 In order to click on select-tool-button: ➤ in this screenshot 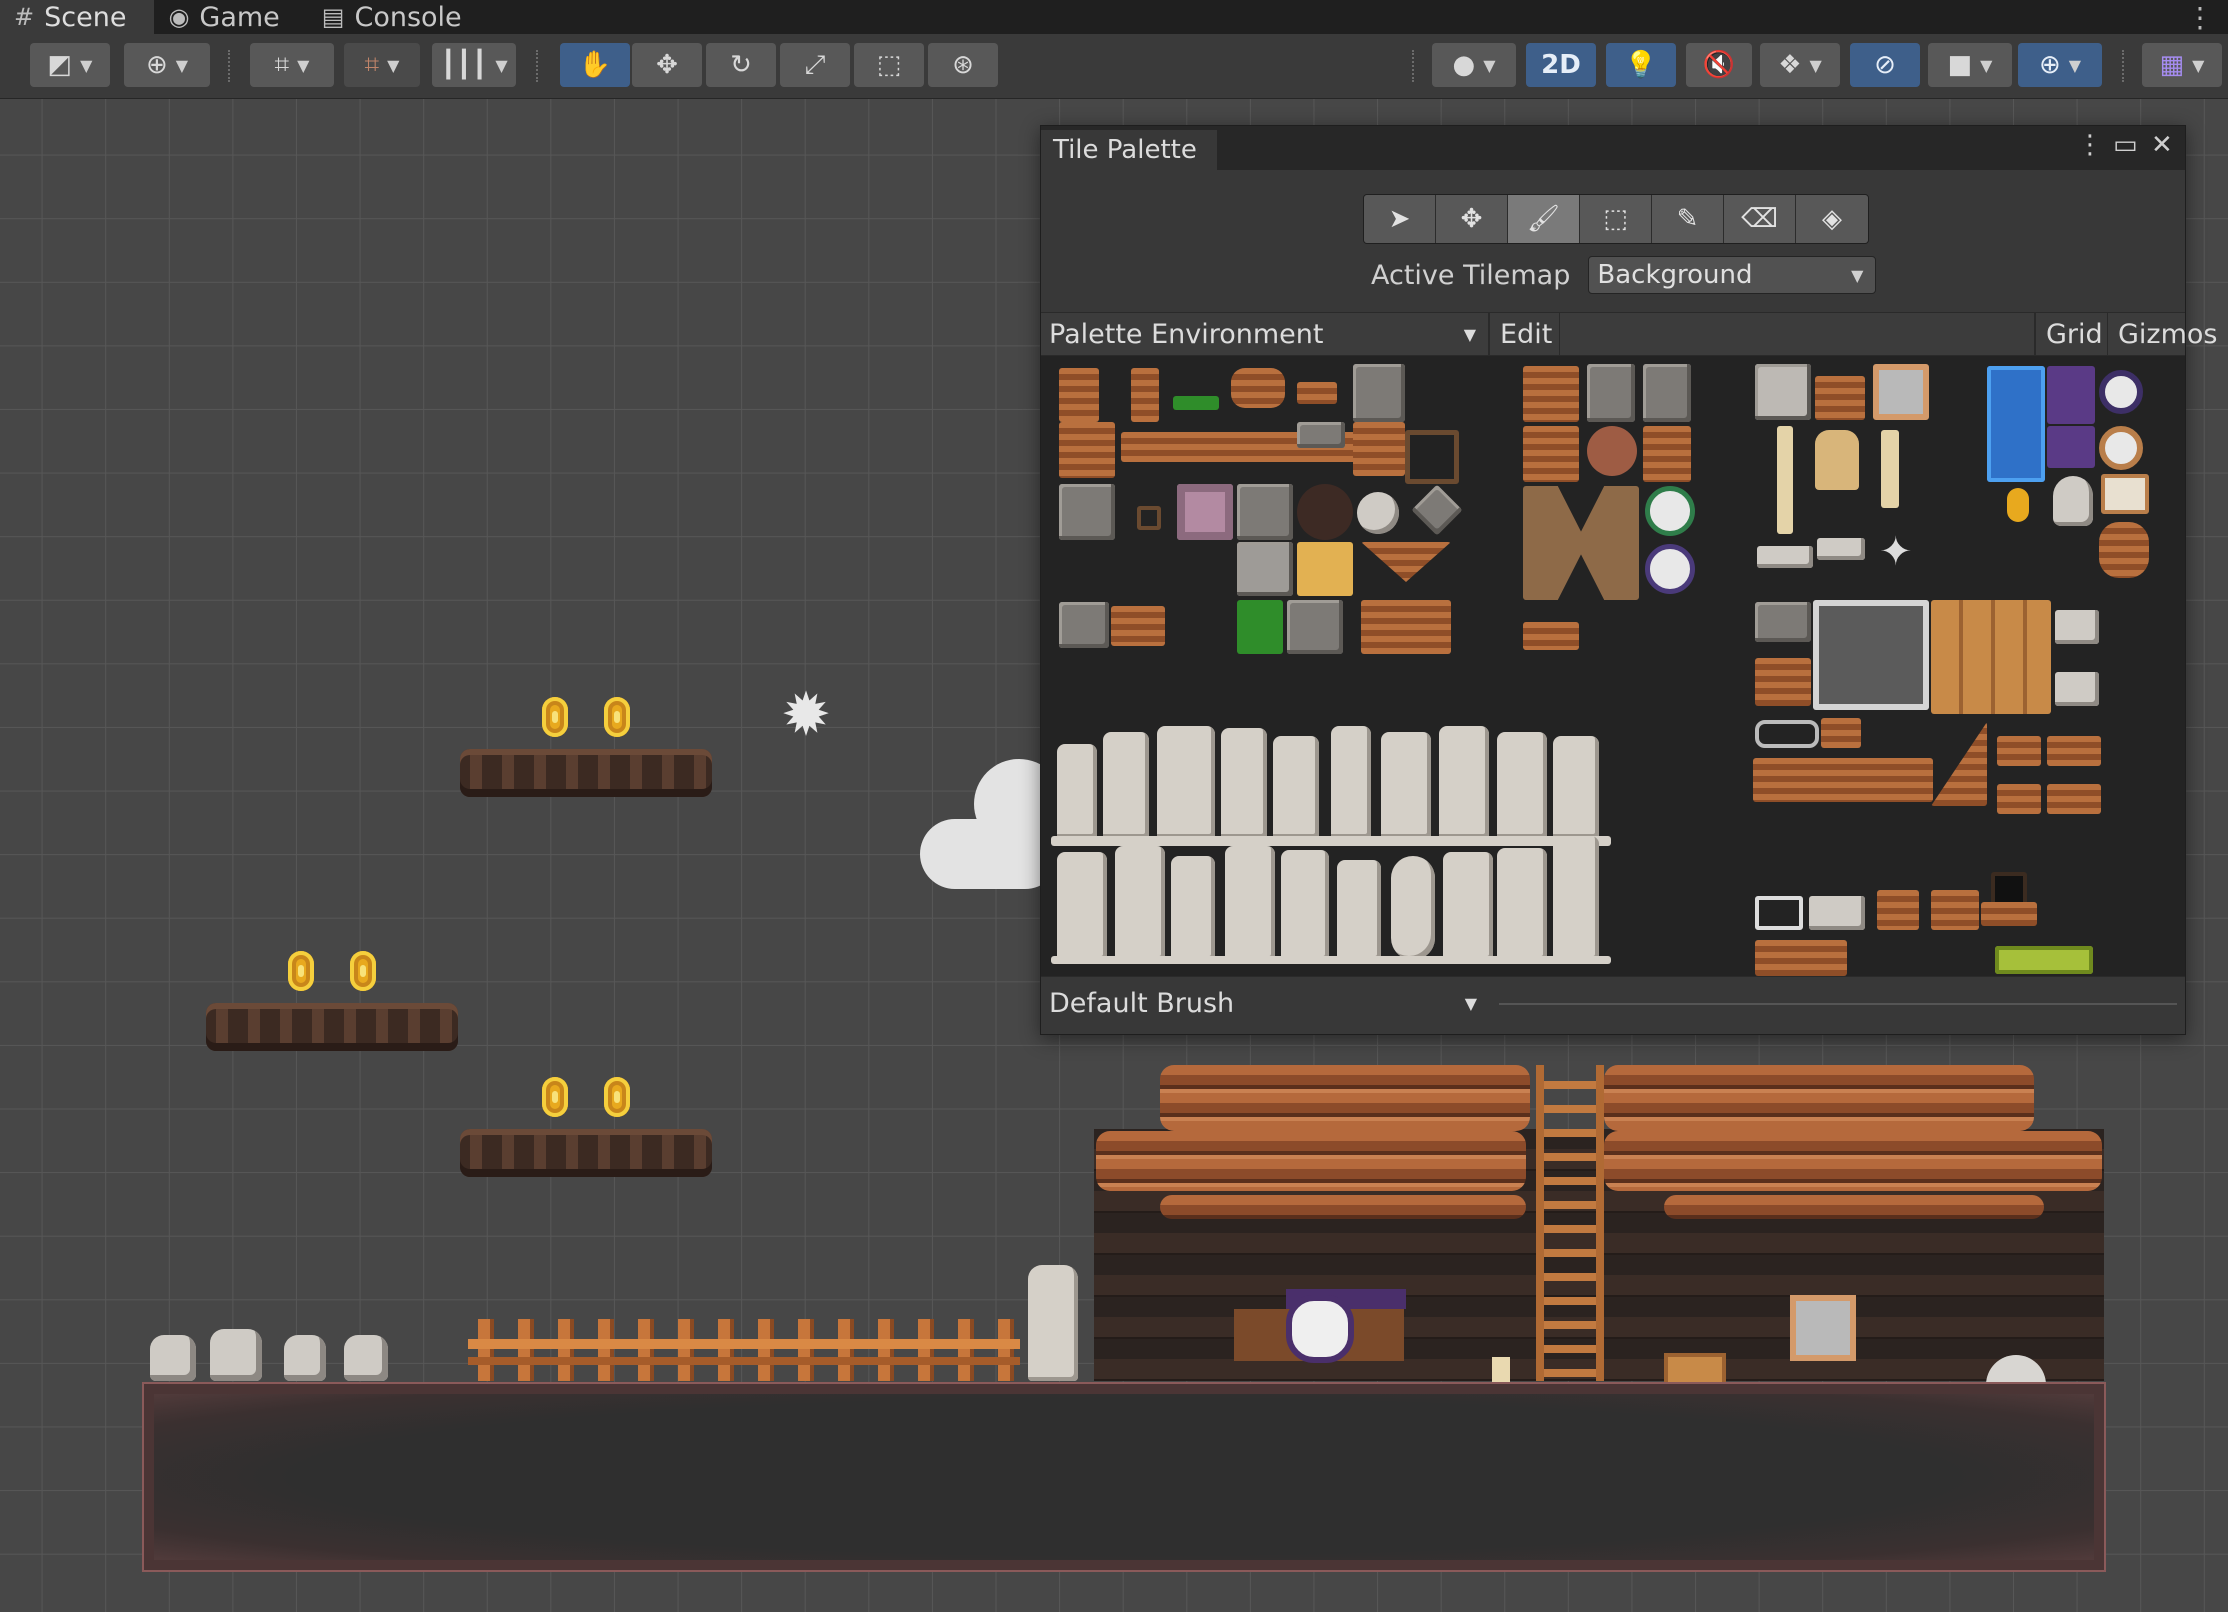, I will do `click(1400, 219)`.